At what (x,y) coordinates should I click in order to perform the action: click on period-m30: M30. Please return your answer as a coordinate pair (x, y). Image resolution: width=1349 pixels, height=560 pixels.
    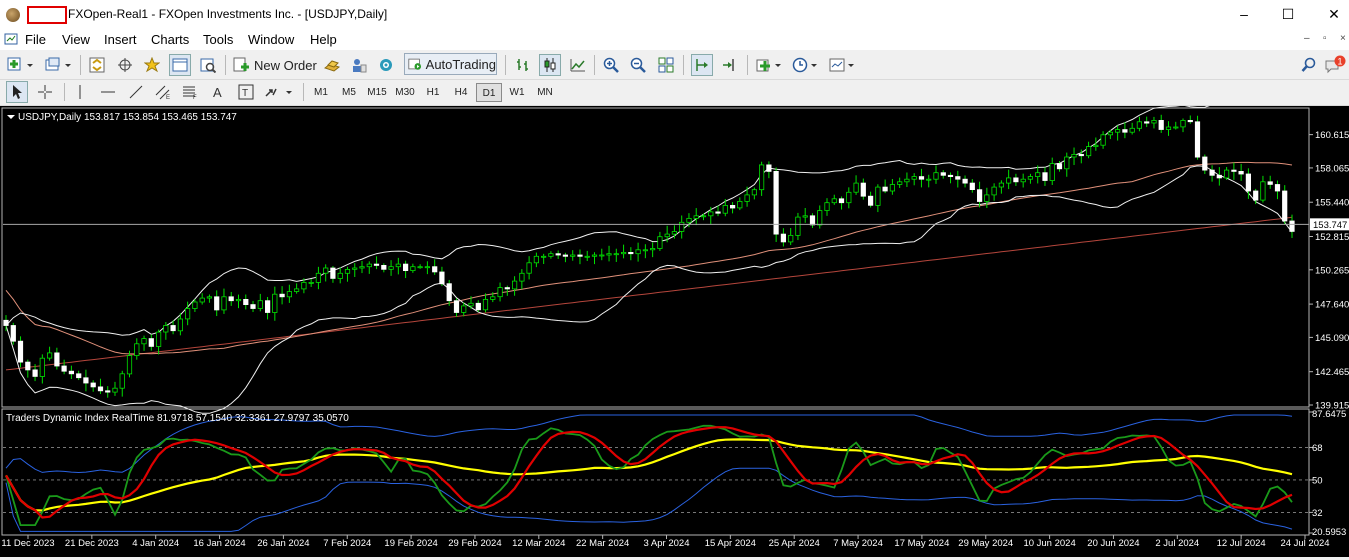
    Looking at the image, I should click on (405, 92).